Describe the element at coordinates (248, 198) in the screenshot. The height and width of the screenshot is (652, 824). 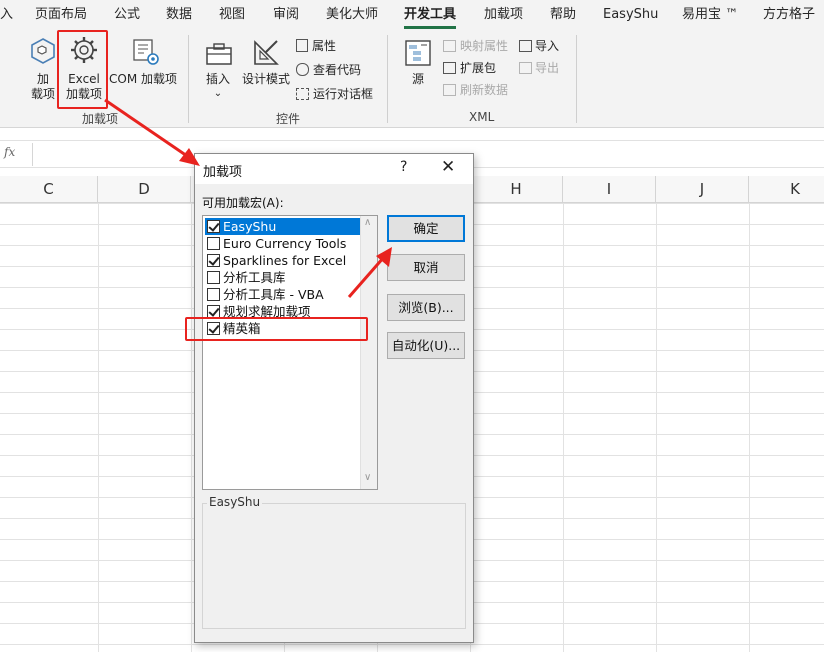
I see `annotation-arrows` at that location.